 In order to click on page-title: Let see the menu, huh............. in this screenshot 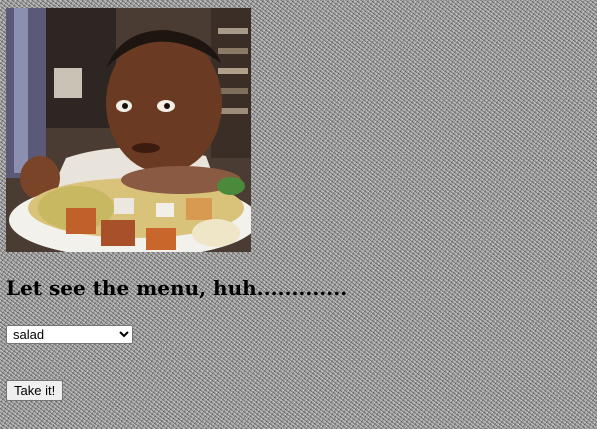, I will do `click(177, 288)`.